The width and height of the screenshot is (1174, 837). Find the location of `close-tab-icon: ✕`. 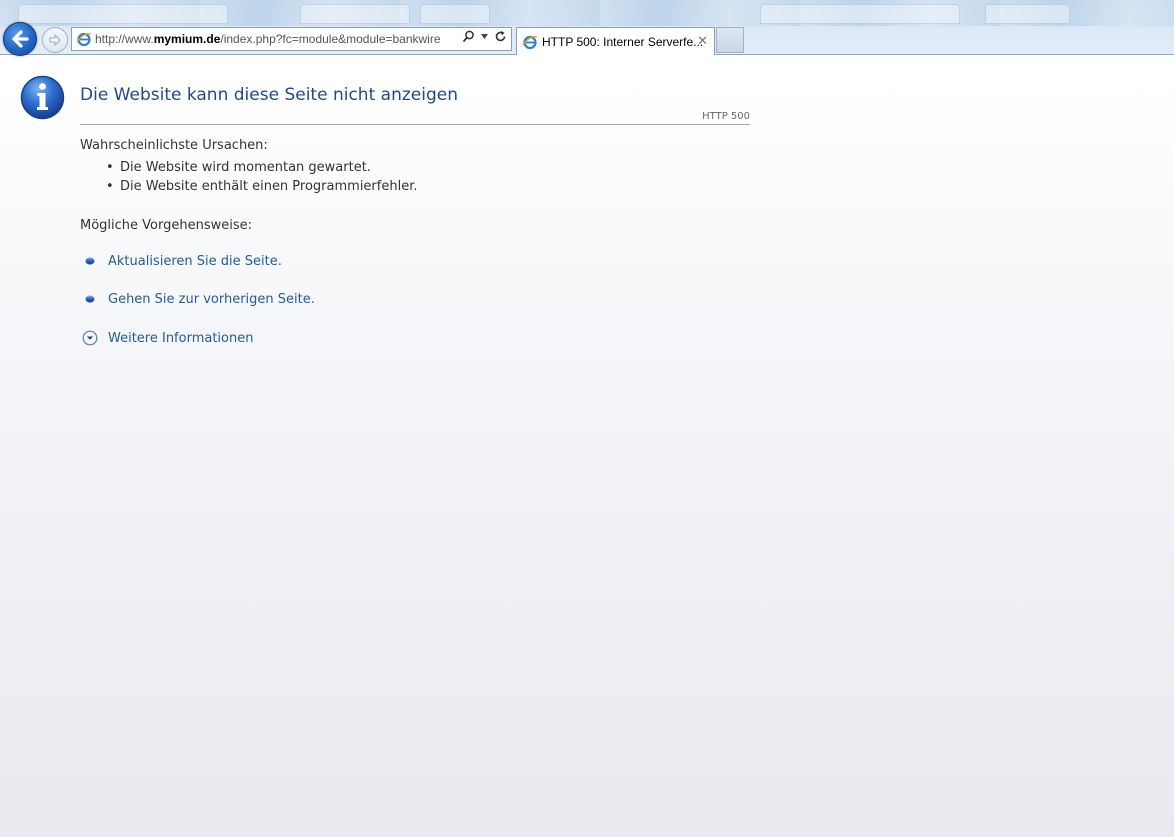

close-tab-icon: ✕ is located at coordinates (702, 41).